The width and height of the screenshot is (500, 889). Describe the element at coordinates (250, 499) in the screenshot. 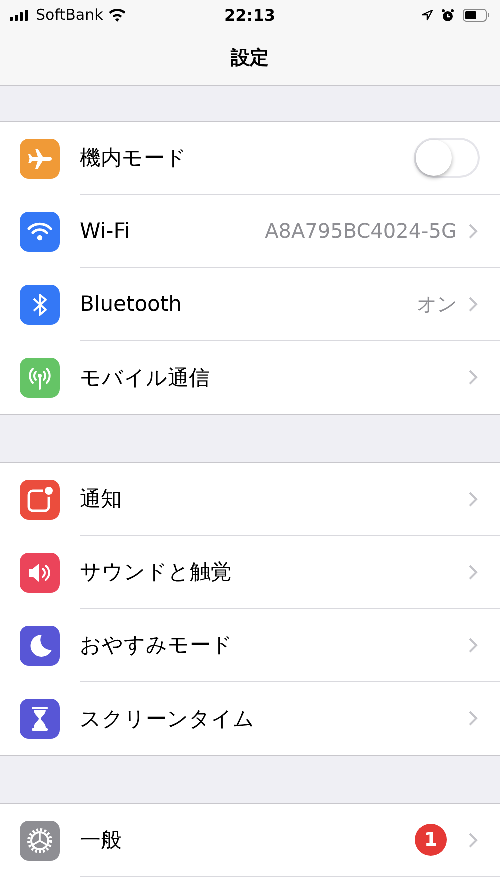

I see `settings-row: 通知` at that location.